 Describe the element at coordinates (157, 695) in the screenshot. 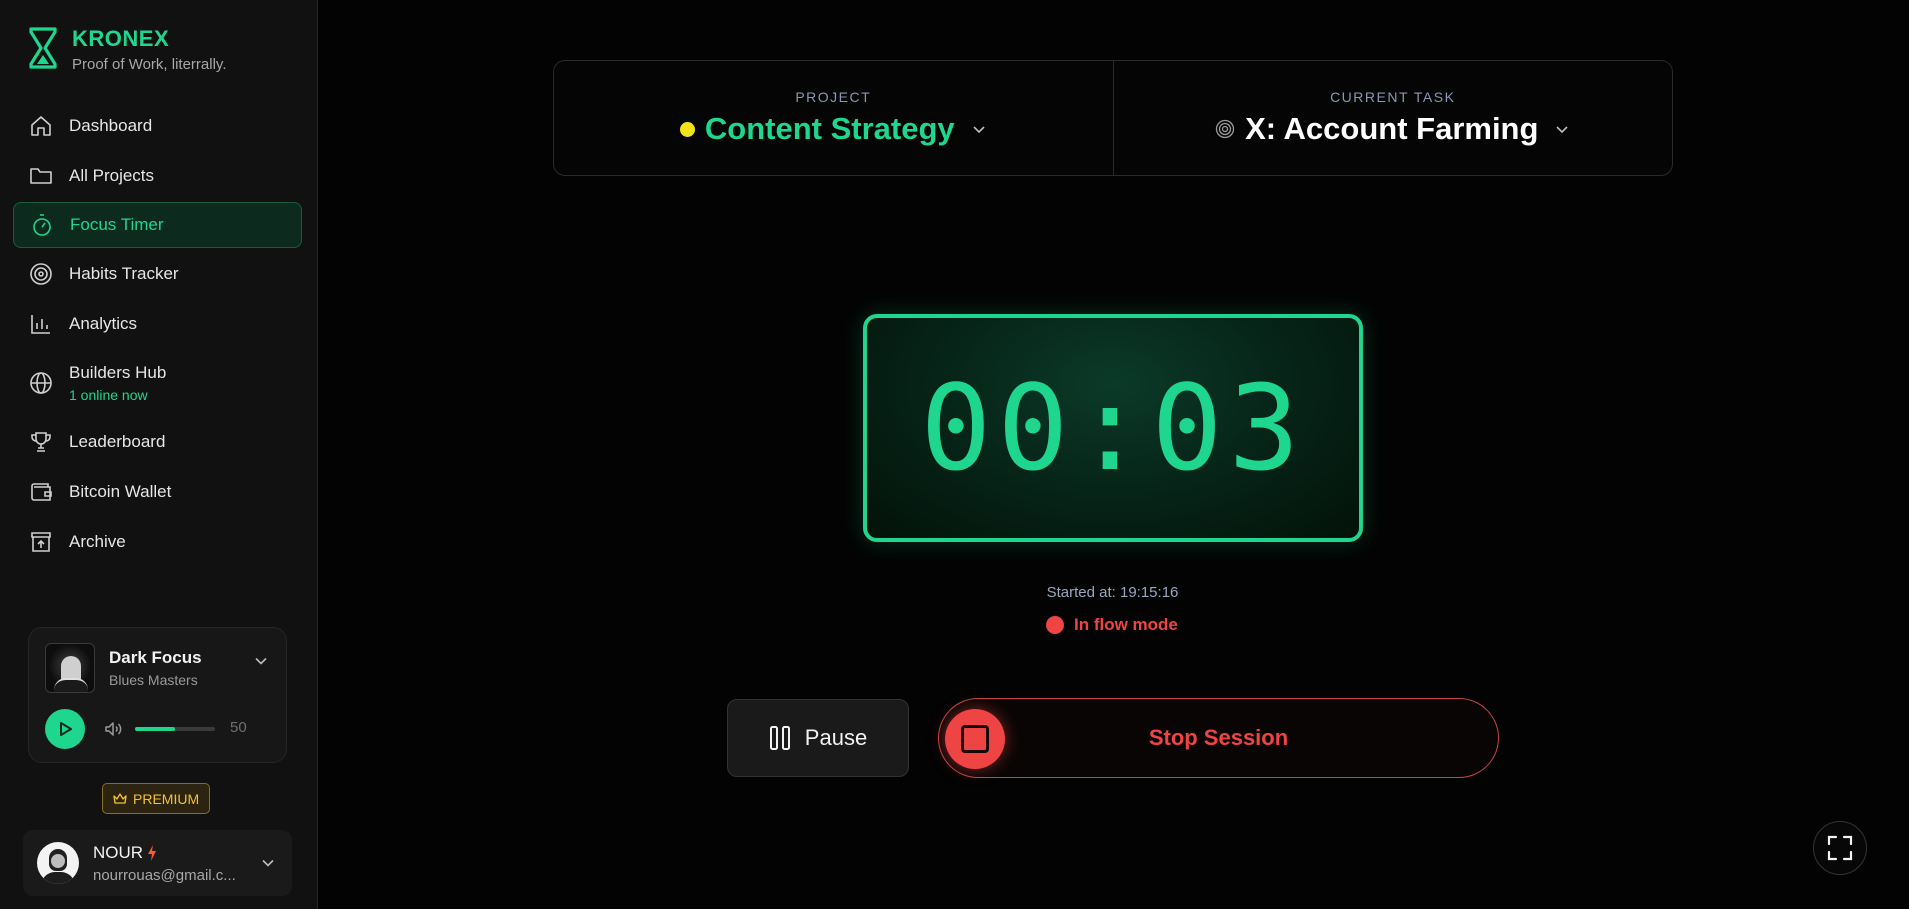

I see `music-player: Dark Focus Blues Masters 50` at that location.